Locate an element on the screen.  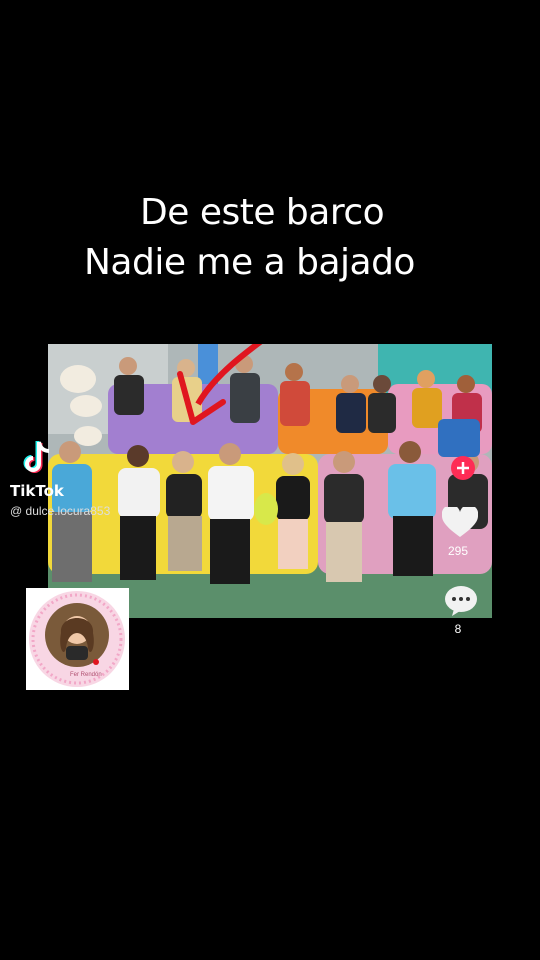
follow-button is located at coordinates (458, 470).